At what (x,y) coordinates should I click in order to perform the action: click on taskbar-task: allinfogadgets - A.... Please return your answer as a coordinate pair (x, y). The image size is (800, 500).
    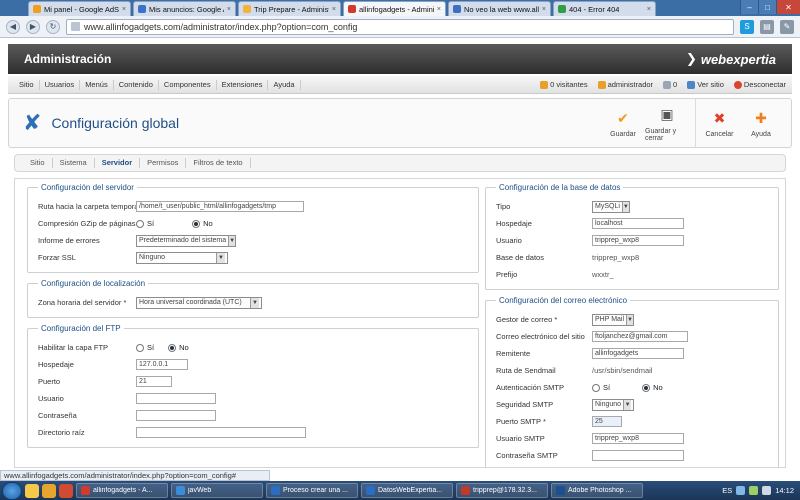
    Looking at the image, I should click on (122, 490).